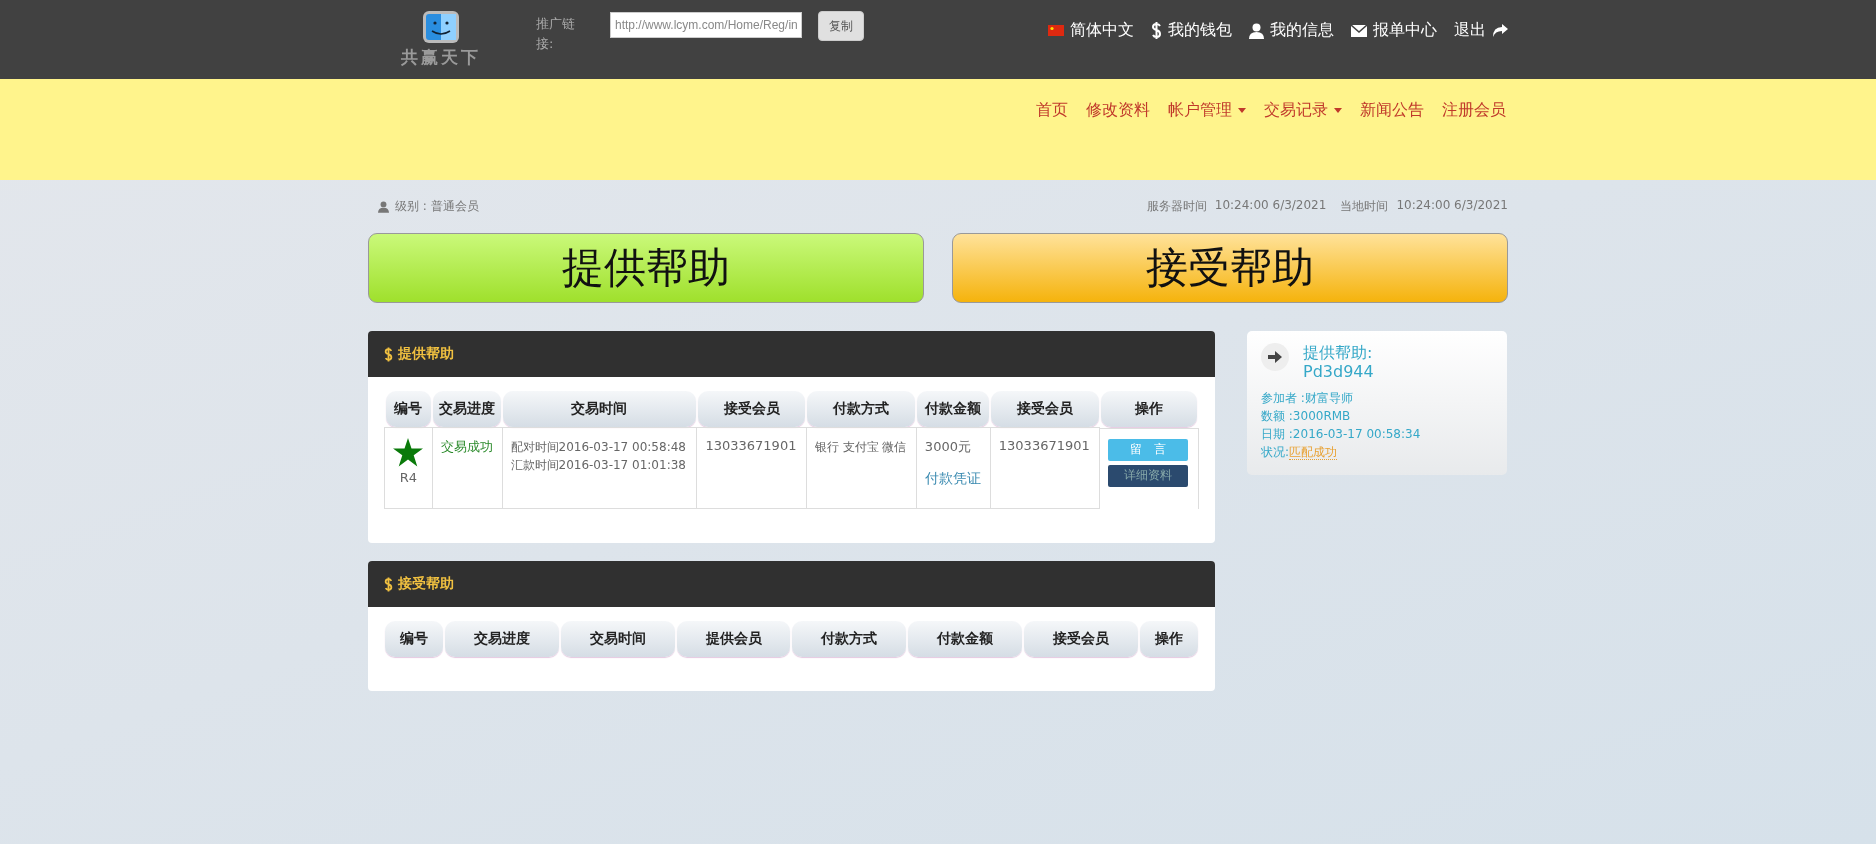 The height and width of the screenshot is (844, 1876). I want to click on time-text: 汇款时间2016-03-17 01:01:38, so click(598, 465).